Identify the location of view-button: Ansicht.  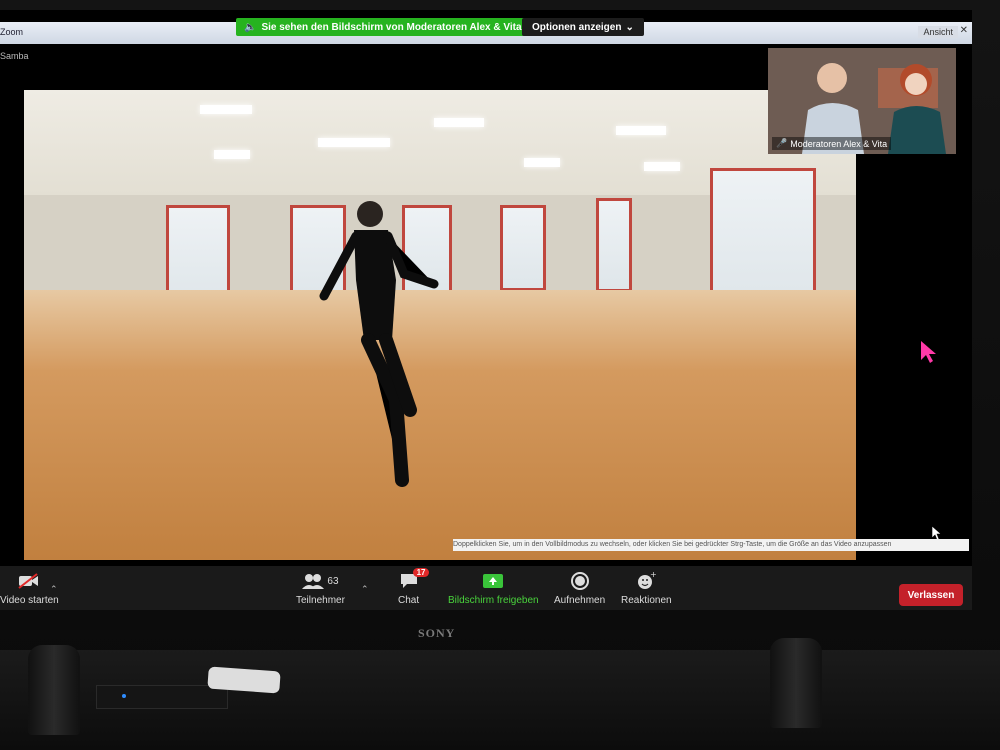
(938, 32).